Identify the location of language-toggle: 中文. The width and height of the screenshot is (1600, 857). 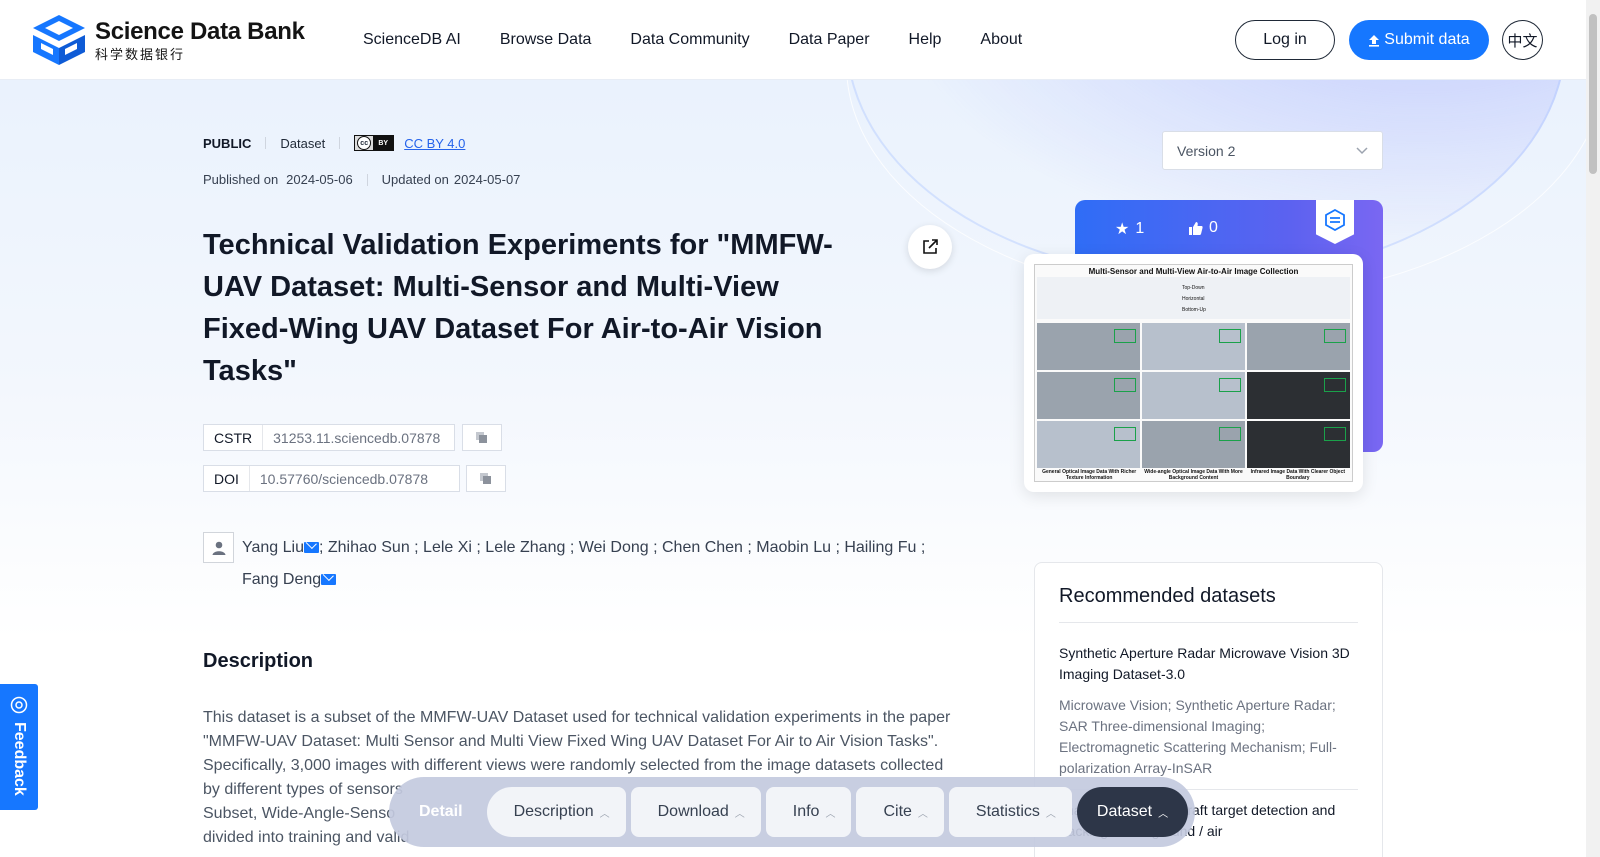
(1522, 40).